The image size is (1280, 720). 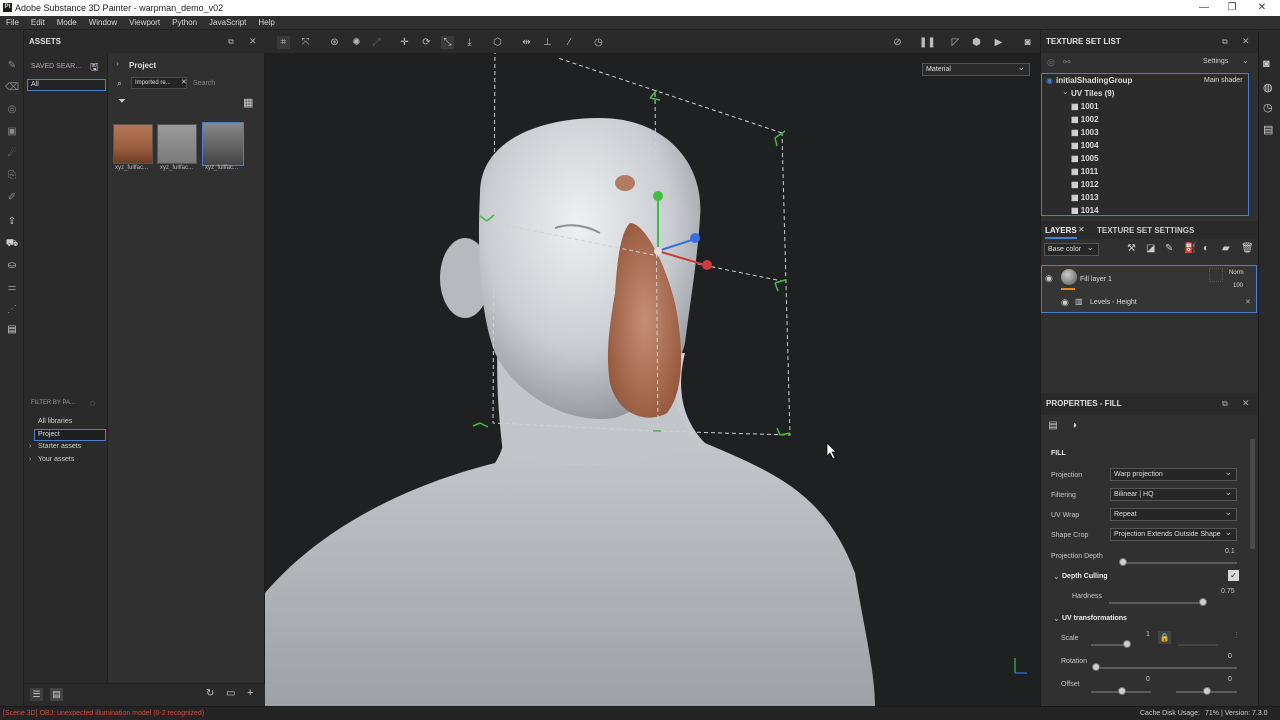 What do you see at coordinates (447, 42) in the screenshot?
I see `scale-icon: ⤡` at bounding box center [447, 42].